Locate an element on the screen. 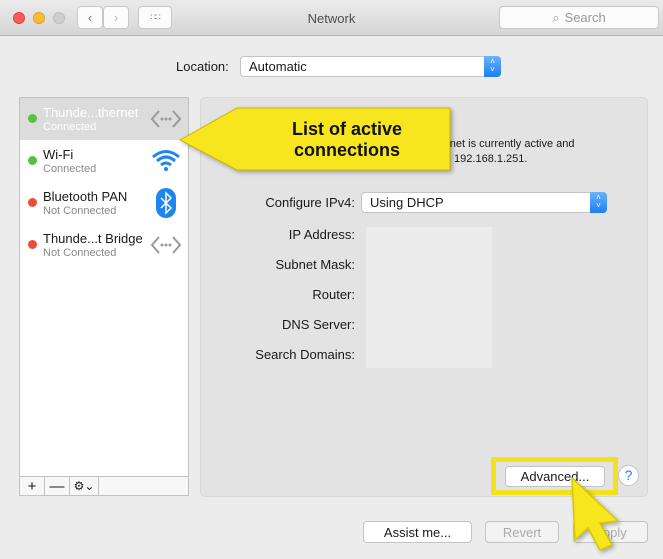 The width and height of the screenshot is (663, 559). cursor-arrow-icon is located at coordinates (595, 513).